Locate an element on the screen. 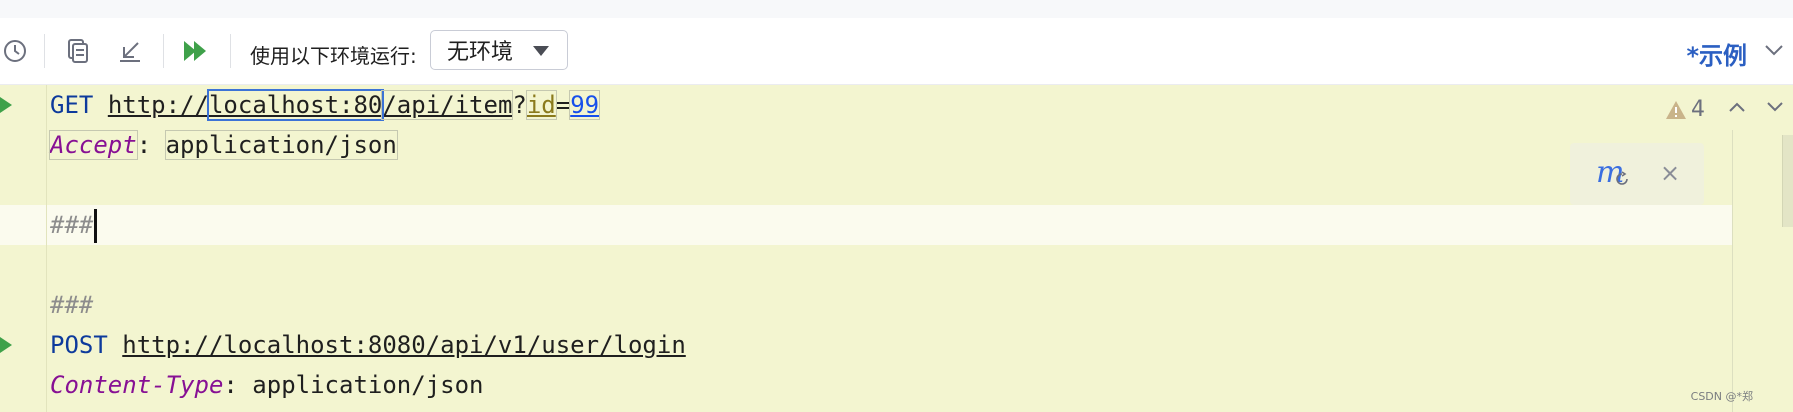 This screenshot has height=412, width=1793. environment-value: 无环境 is located at coordinates (480, 52).